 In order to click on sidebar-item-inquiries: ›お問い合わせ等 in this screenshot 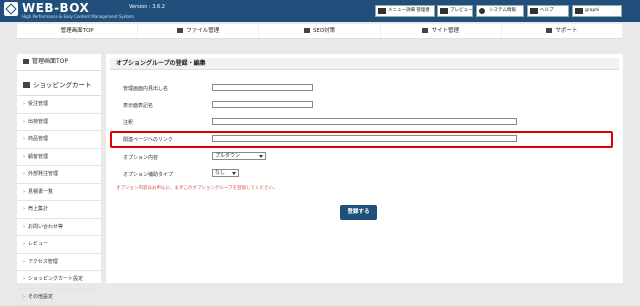, I will do `click(59, 228)`.